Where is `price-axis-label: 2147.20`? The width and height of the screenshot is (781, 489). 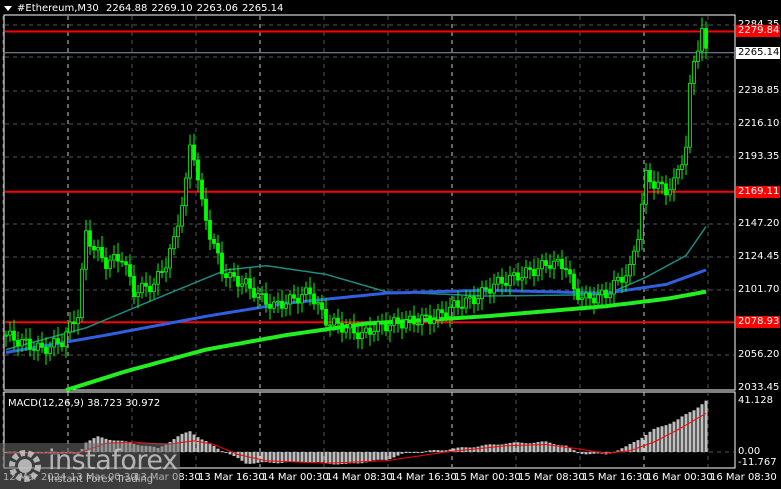 price-axis-label: 2147.20 is located at coordinates (759, 223).